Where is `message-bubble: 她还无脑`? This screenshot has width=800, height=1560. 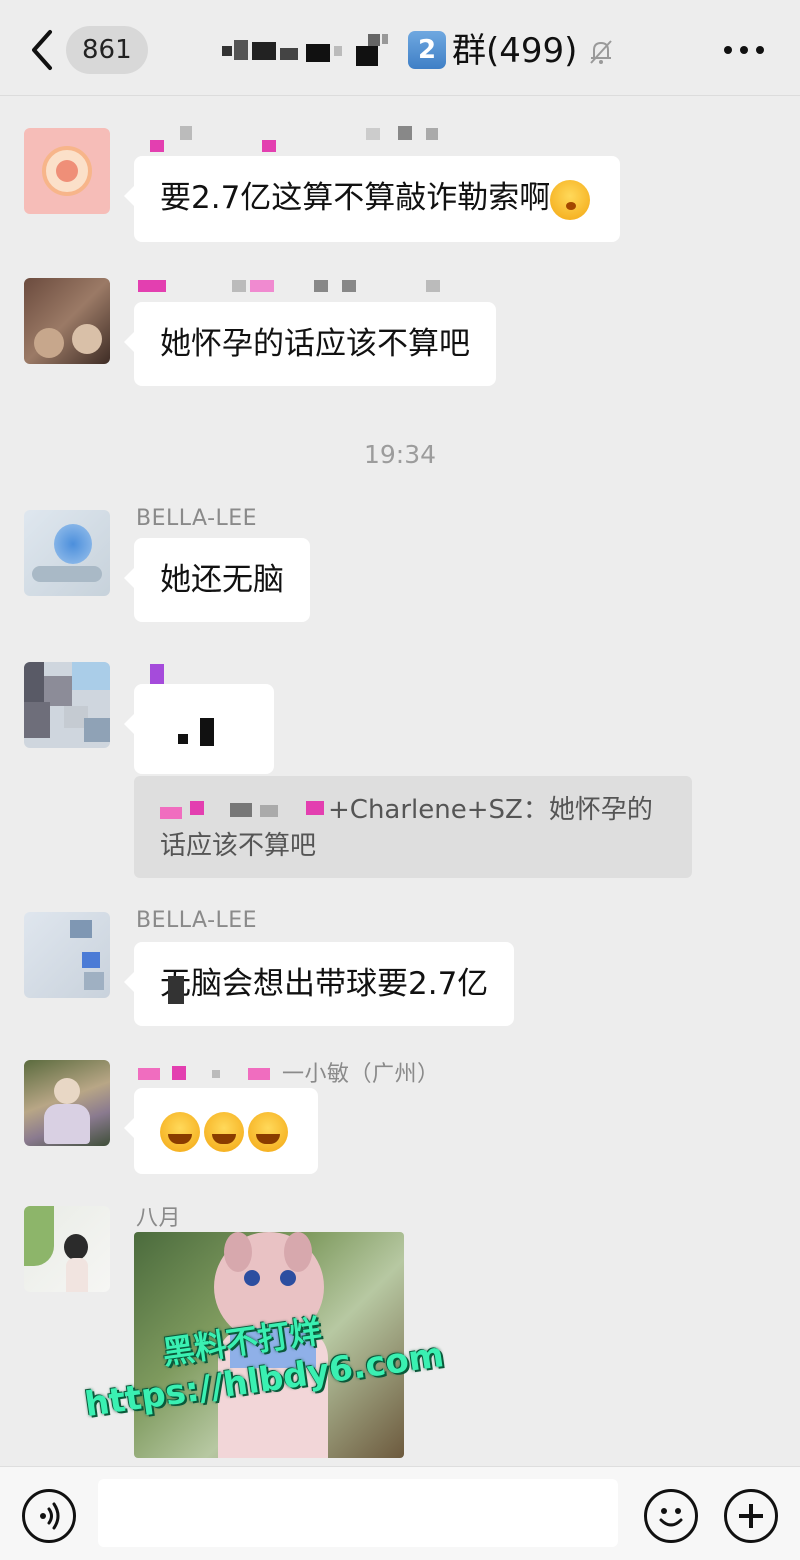
message-bubble: 她还无脑 is located at coordinates (217, 580).